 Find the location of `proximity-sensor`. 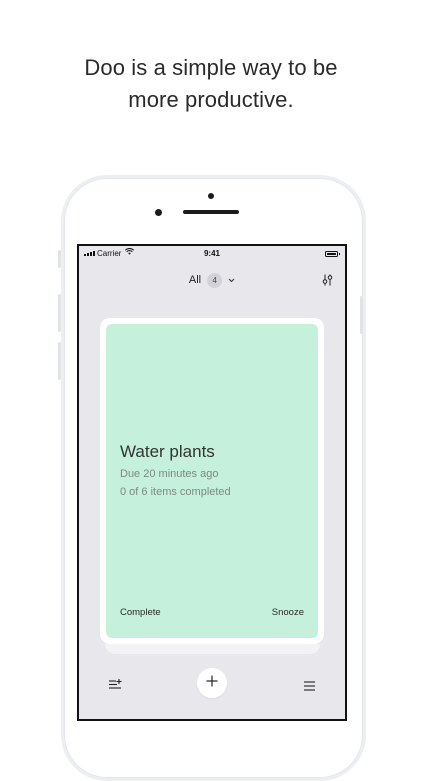

proximity-sensor is located at coordinates (158, 212).